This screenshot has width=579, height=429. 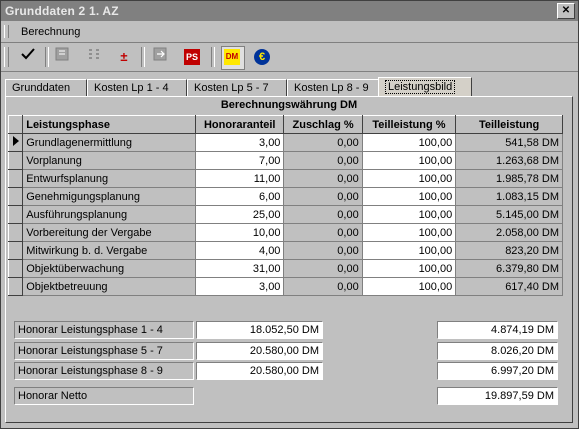 I want to click on row-indicator-header, so click(x=15, y=124).